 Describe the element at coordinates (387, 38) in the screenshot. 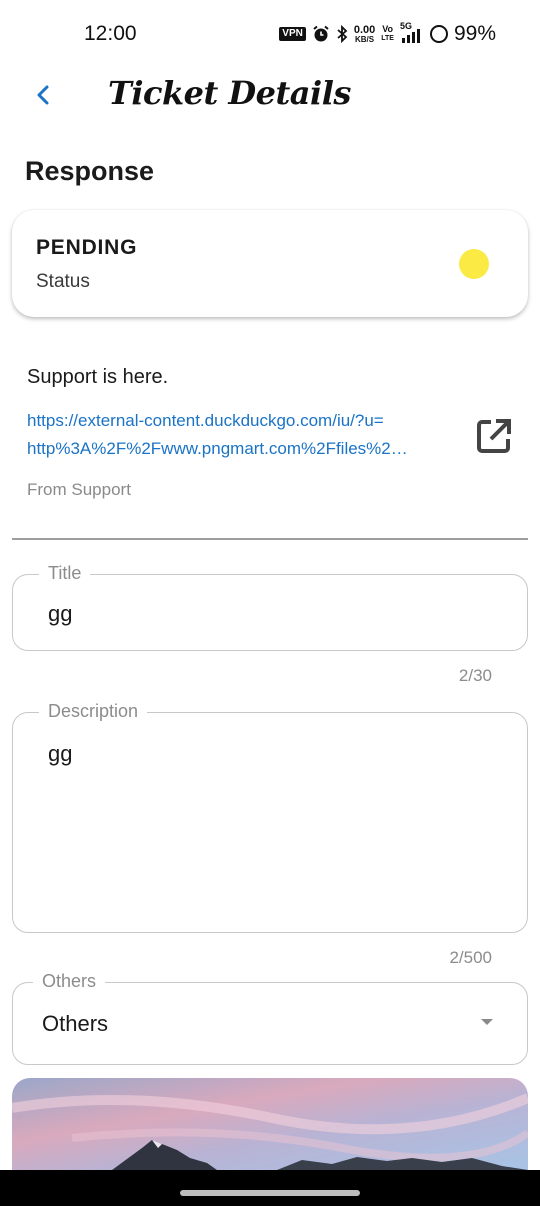

I see `volte-bottom: LTE` at that location.